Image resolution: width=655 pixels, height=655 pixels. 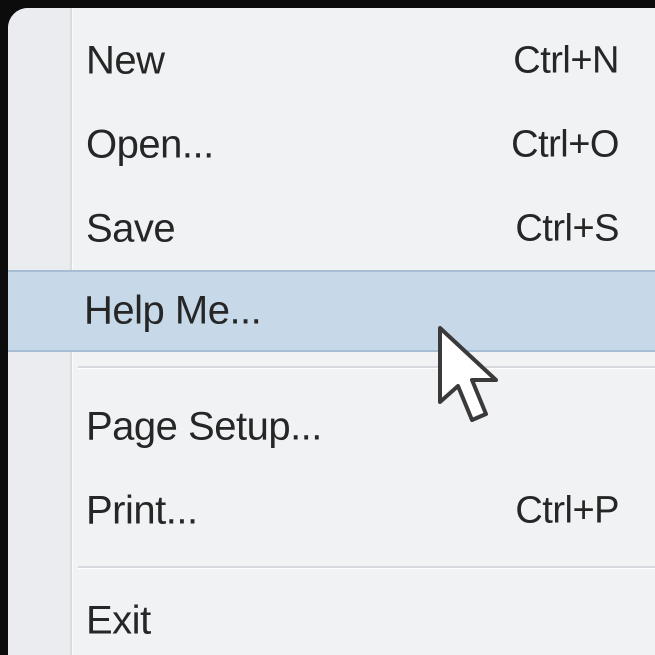 I want to click on menu-item-save: Save Ctrl+S, so click(x=331, y=229).